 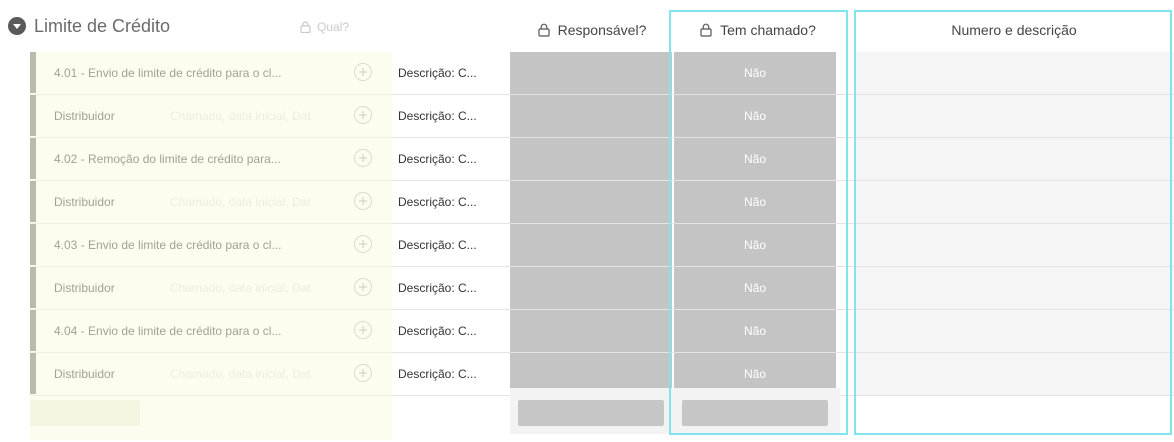 I want to click on responsavel-summary-cell, so click(x=591, y=413).